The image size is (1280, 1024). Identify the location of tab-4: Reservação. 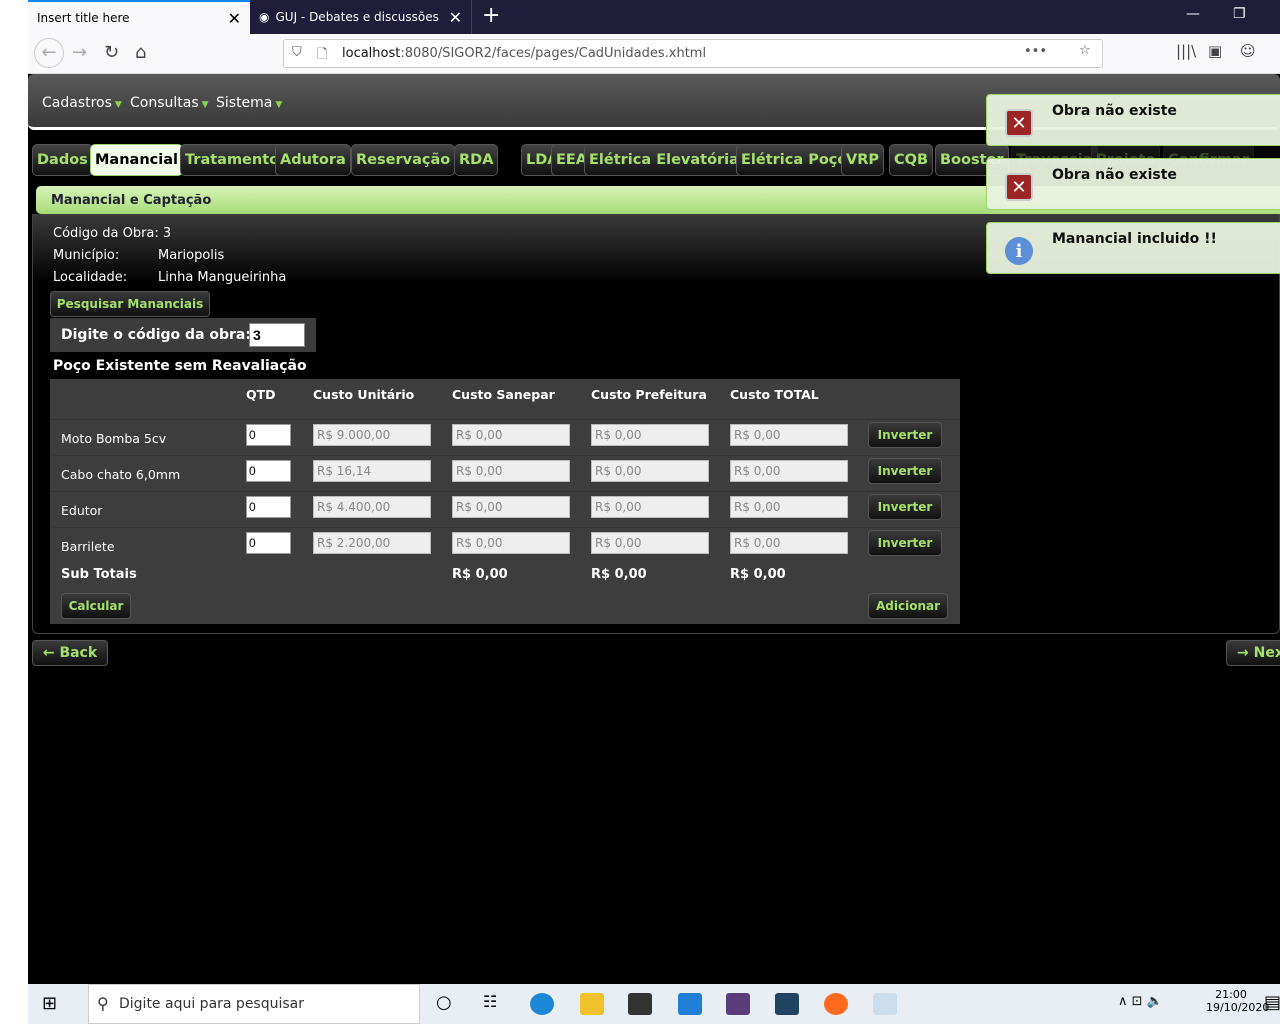
(403, 160).